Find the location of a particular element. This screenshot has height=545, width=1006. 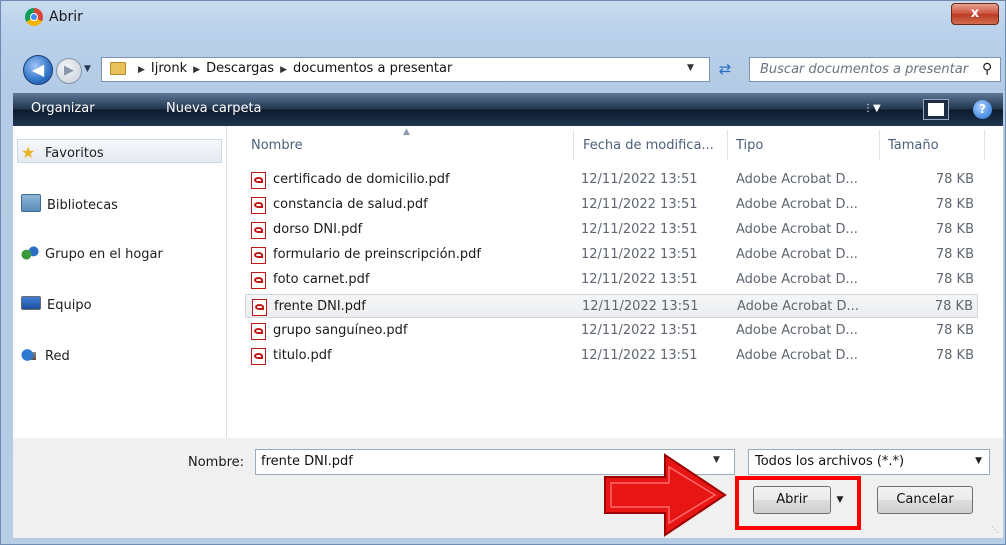

filename-label: Nombre: is located at coordinates (216, 462).